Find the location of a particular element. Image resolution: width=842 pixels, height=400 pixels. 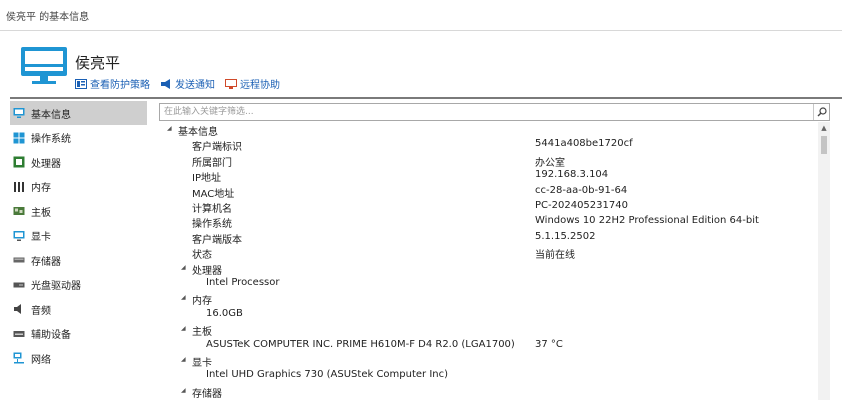

row-value: 当前在线 is located at coordinates (555, 256).